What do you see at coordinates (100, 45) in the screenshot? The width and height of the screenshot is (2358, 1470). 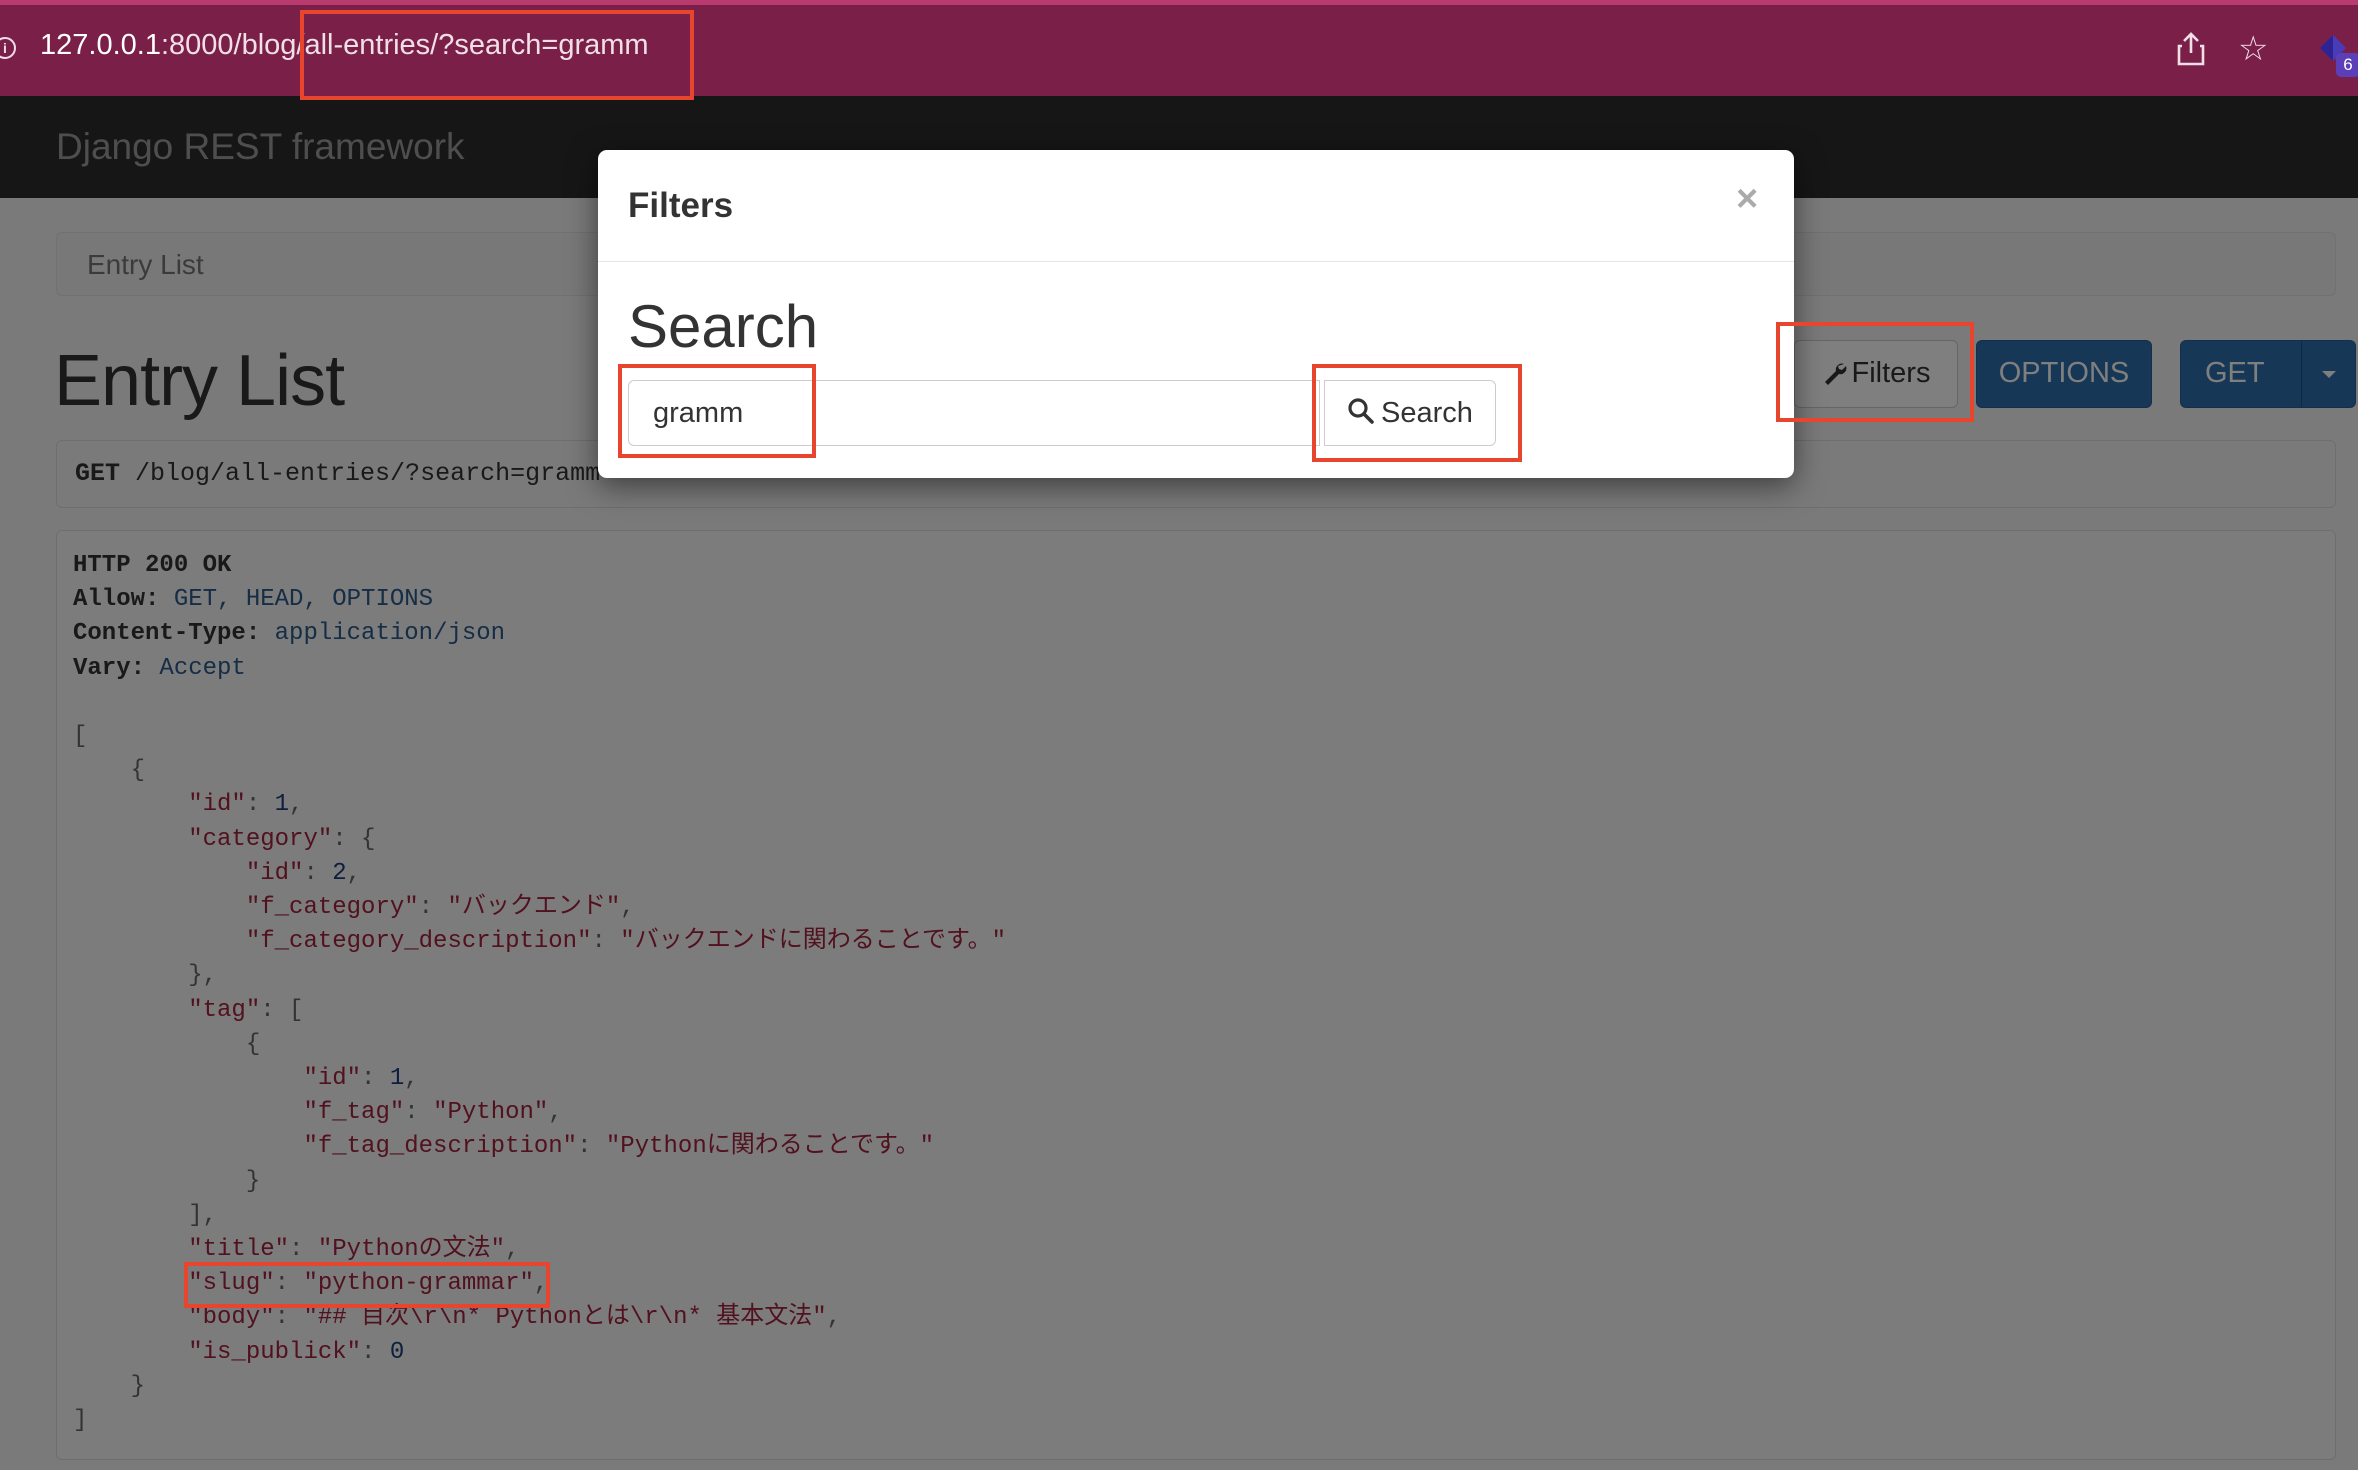 I see `url-host: 127.0.0.1` at bounding box center [100, 45].